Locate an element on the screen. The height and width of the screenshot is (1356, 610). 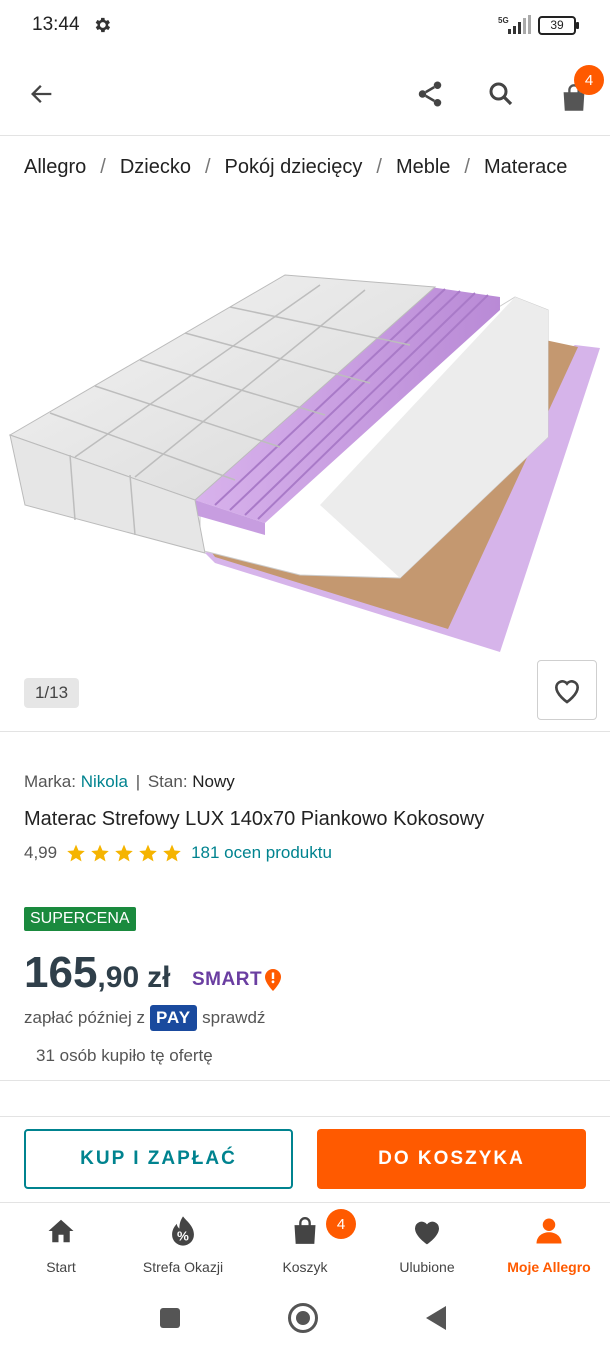
nav-item-start: Start is located at coordinates (61, 1248).